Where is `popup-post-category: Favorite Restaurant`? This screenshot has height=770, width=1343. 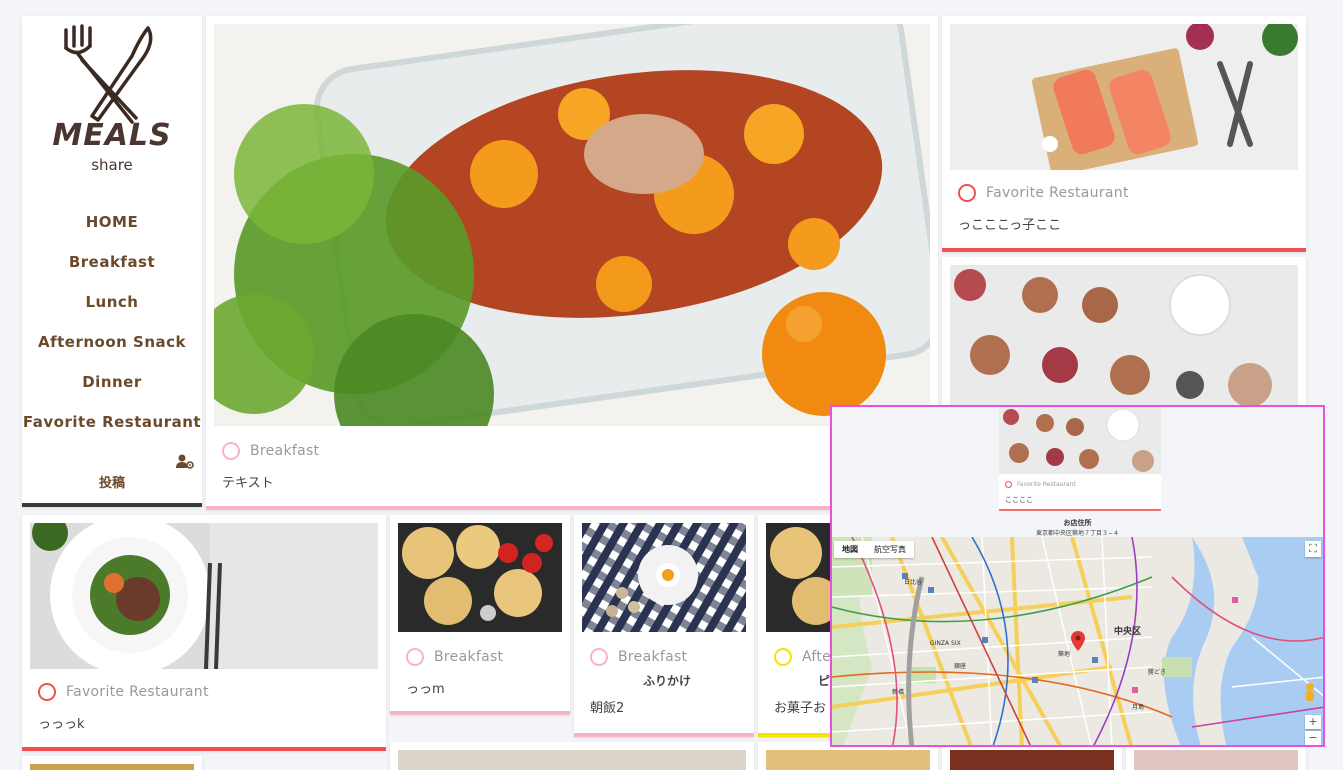
popup-post-category: Favorite Restaurant is located at coordinates (1046, 484).